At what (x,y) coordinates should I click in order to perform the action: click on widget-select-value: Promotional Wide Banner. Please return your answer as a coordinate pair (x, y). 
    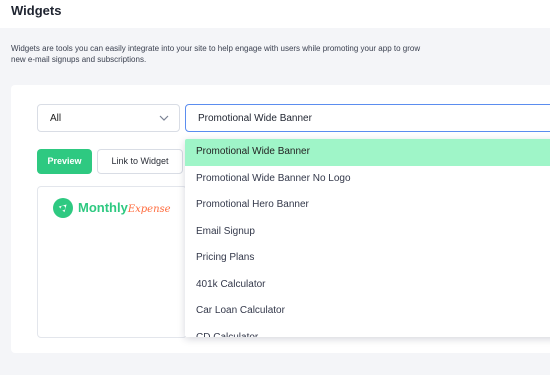
    Looking at the image, I should click on (255, 118).